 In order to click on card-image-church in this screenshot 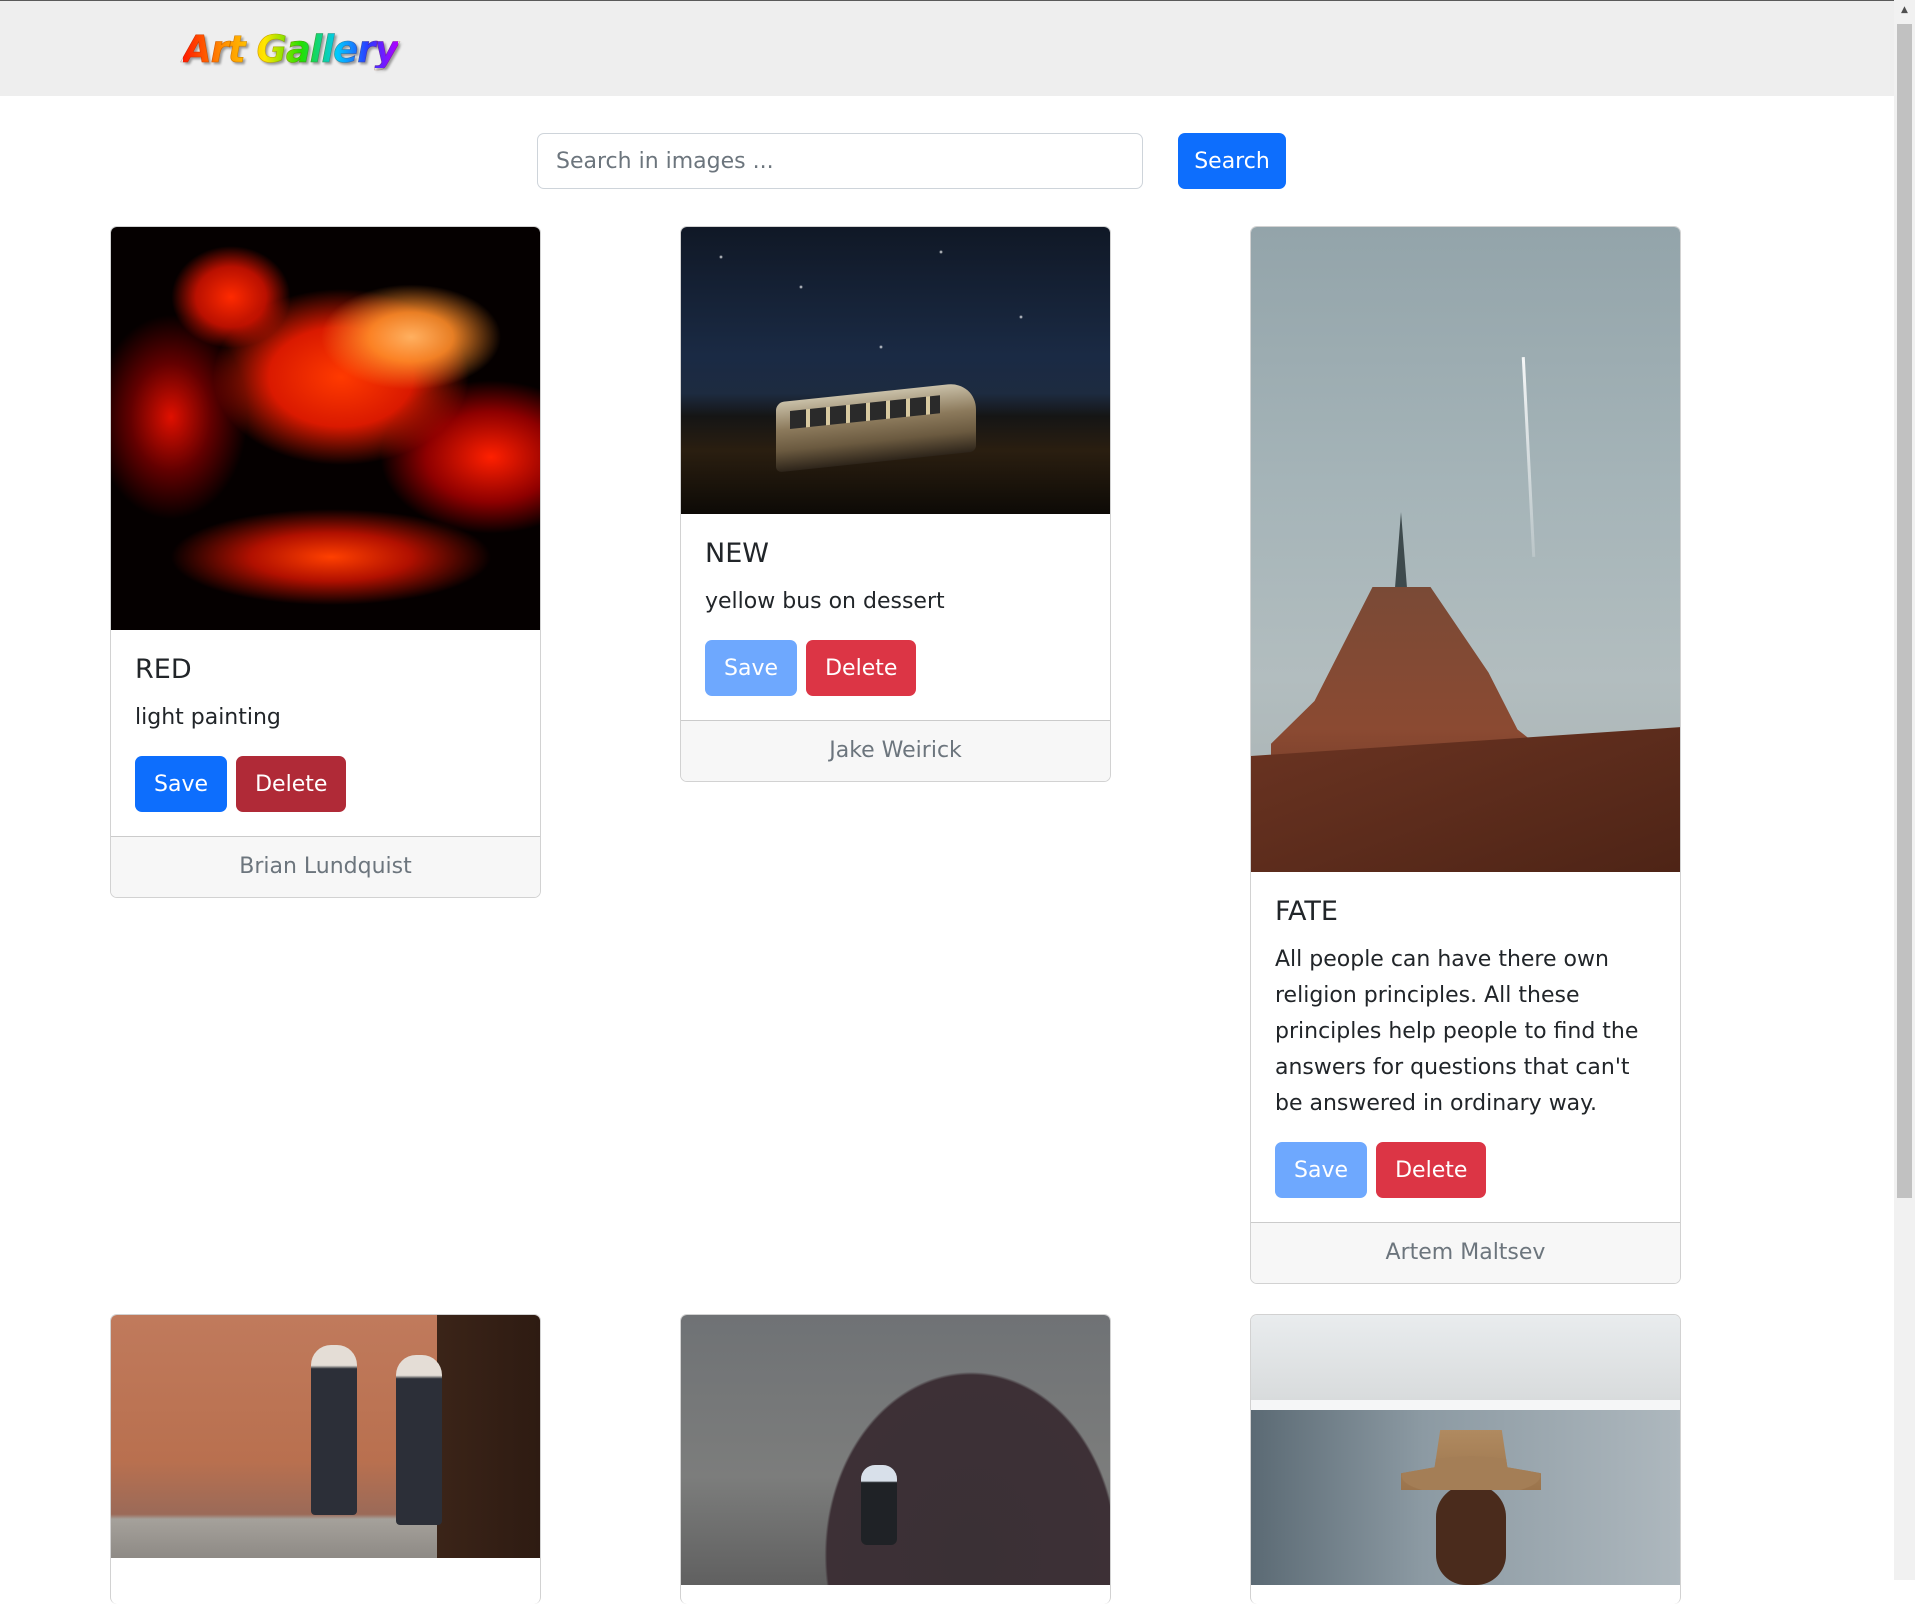, I will do `click(1465, 549)`.